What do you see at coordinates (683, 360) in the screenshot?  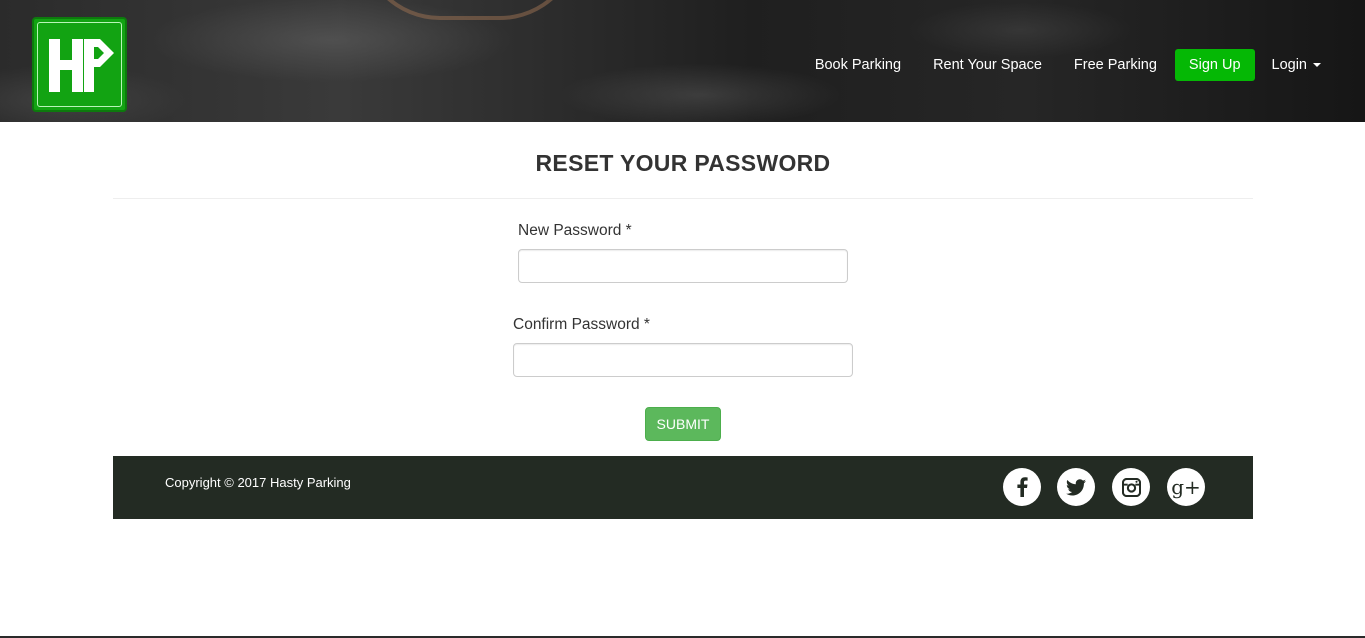 I see `confirm-password-input` at bounding box center [683, 360].